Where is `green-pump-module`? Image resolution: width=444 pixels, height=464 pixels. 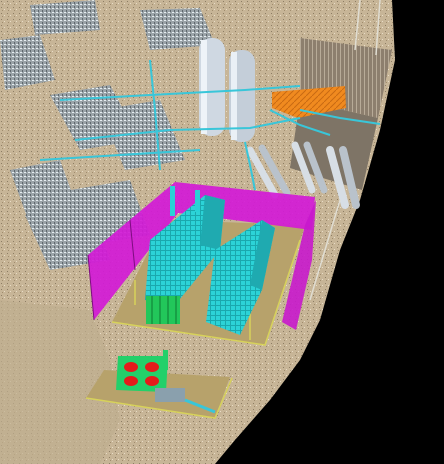
green-pump-module is located at coordinates (163, 310).